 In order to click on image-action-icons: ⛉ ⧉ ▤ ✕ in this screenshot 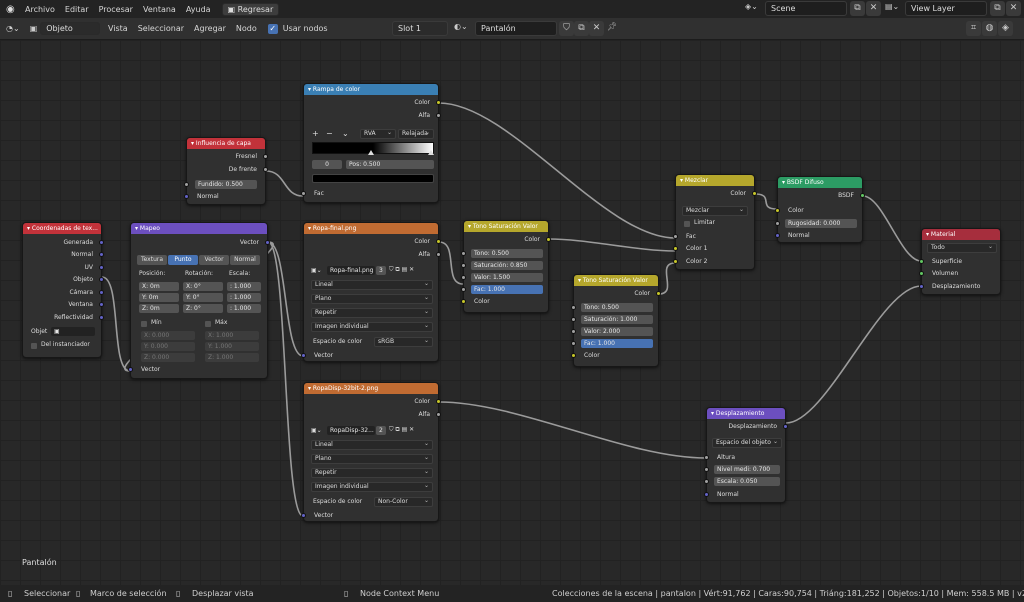, I will do `click(401, 430)`.